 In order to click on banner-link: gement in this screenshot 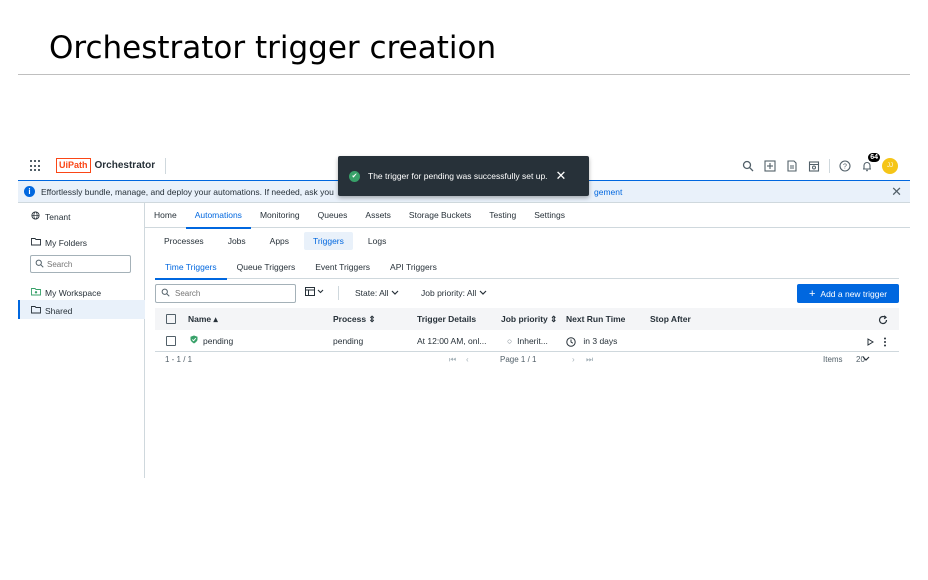, I will do `click(608, 192)`.